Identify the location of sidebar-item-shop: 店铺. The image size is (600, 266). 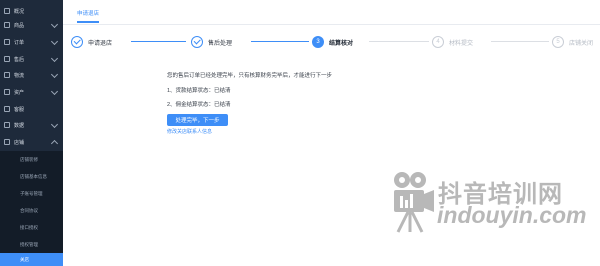
(31, 142).